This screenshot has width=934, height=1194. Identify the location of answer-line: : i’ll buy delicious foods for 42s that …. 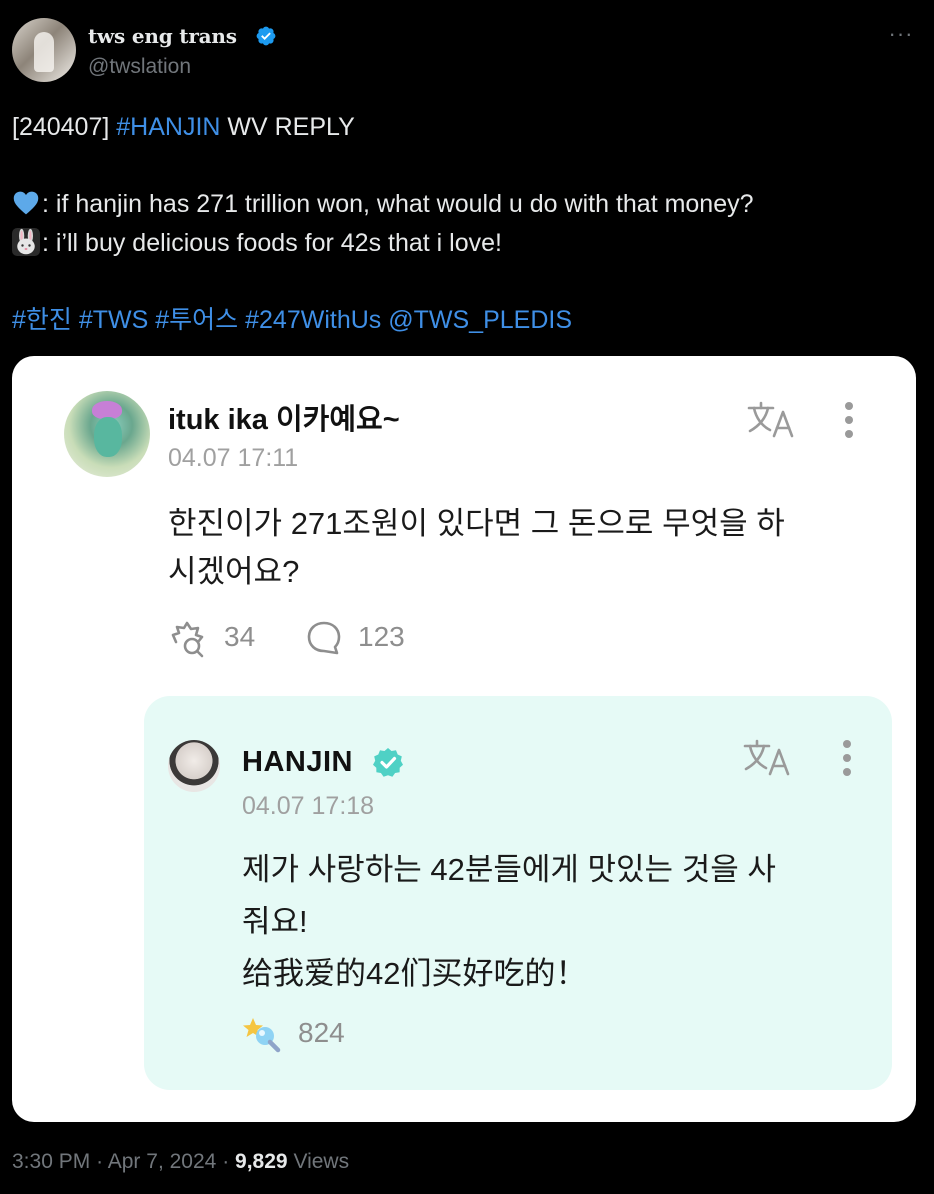
(452, 243).